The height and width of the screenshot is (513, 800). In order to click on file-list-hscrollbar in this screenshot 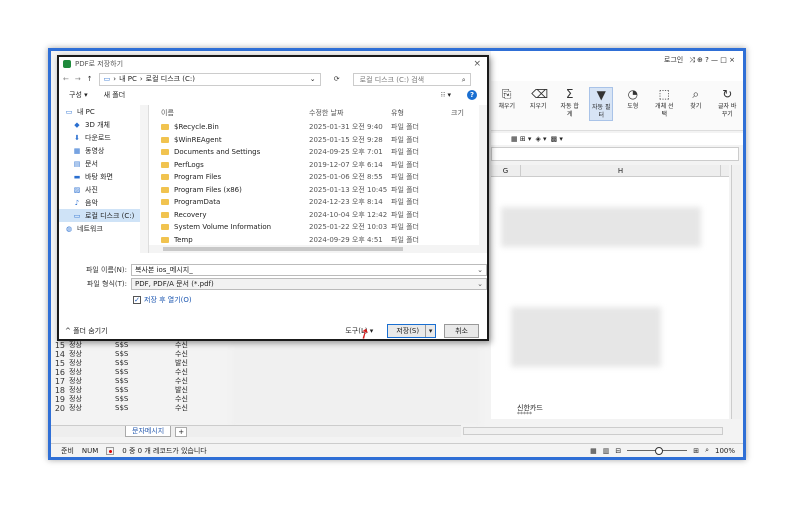, I will do `click(314, 249)`.